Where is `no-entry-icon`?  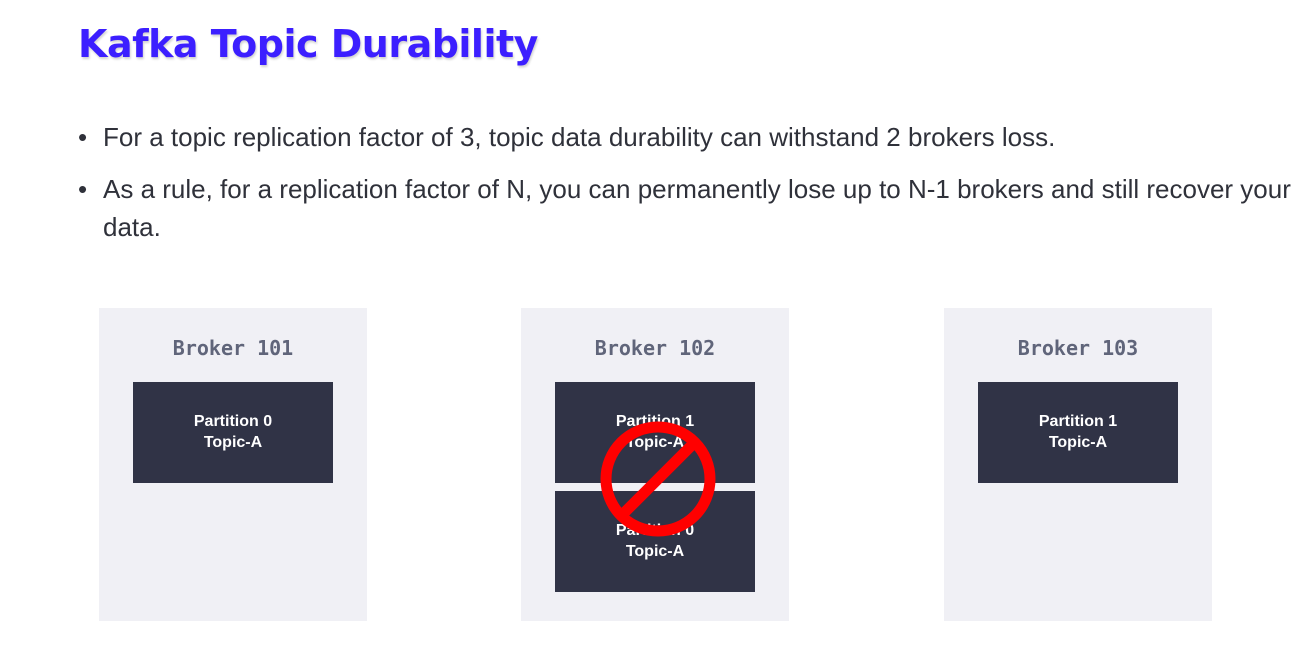
no-entry-icon is located at coordinates (658, 479).